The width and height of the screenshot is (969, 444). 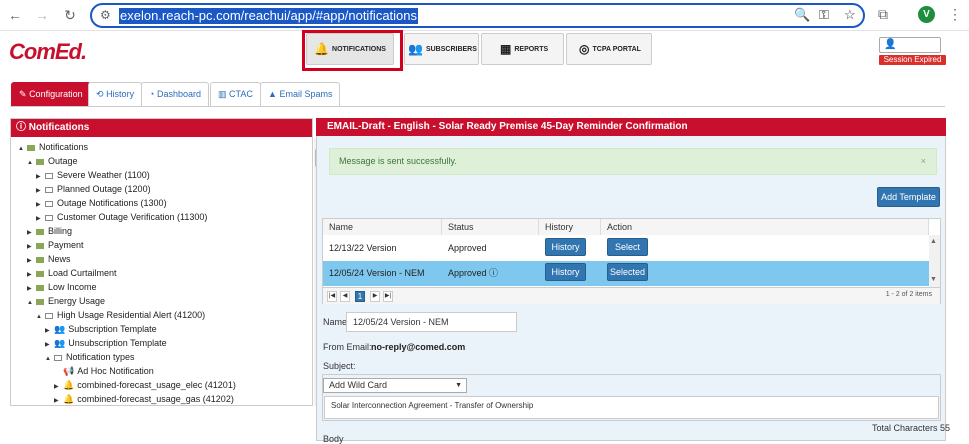 I want to click on site-info-icon: ⚙, so click(x=105, y=15).